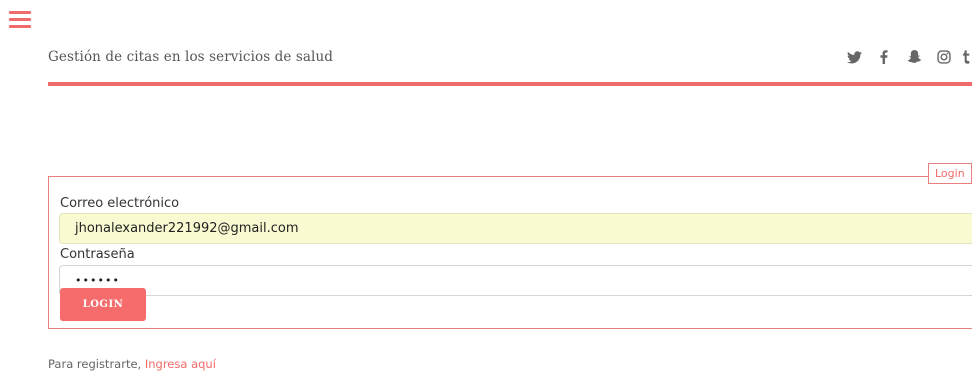 The width and height of the screenshot is (972, 371). Describe the element at coordinates (120, 203) in the screenshot. I see `email-label: Correo electrónico` at that location.